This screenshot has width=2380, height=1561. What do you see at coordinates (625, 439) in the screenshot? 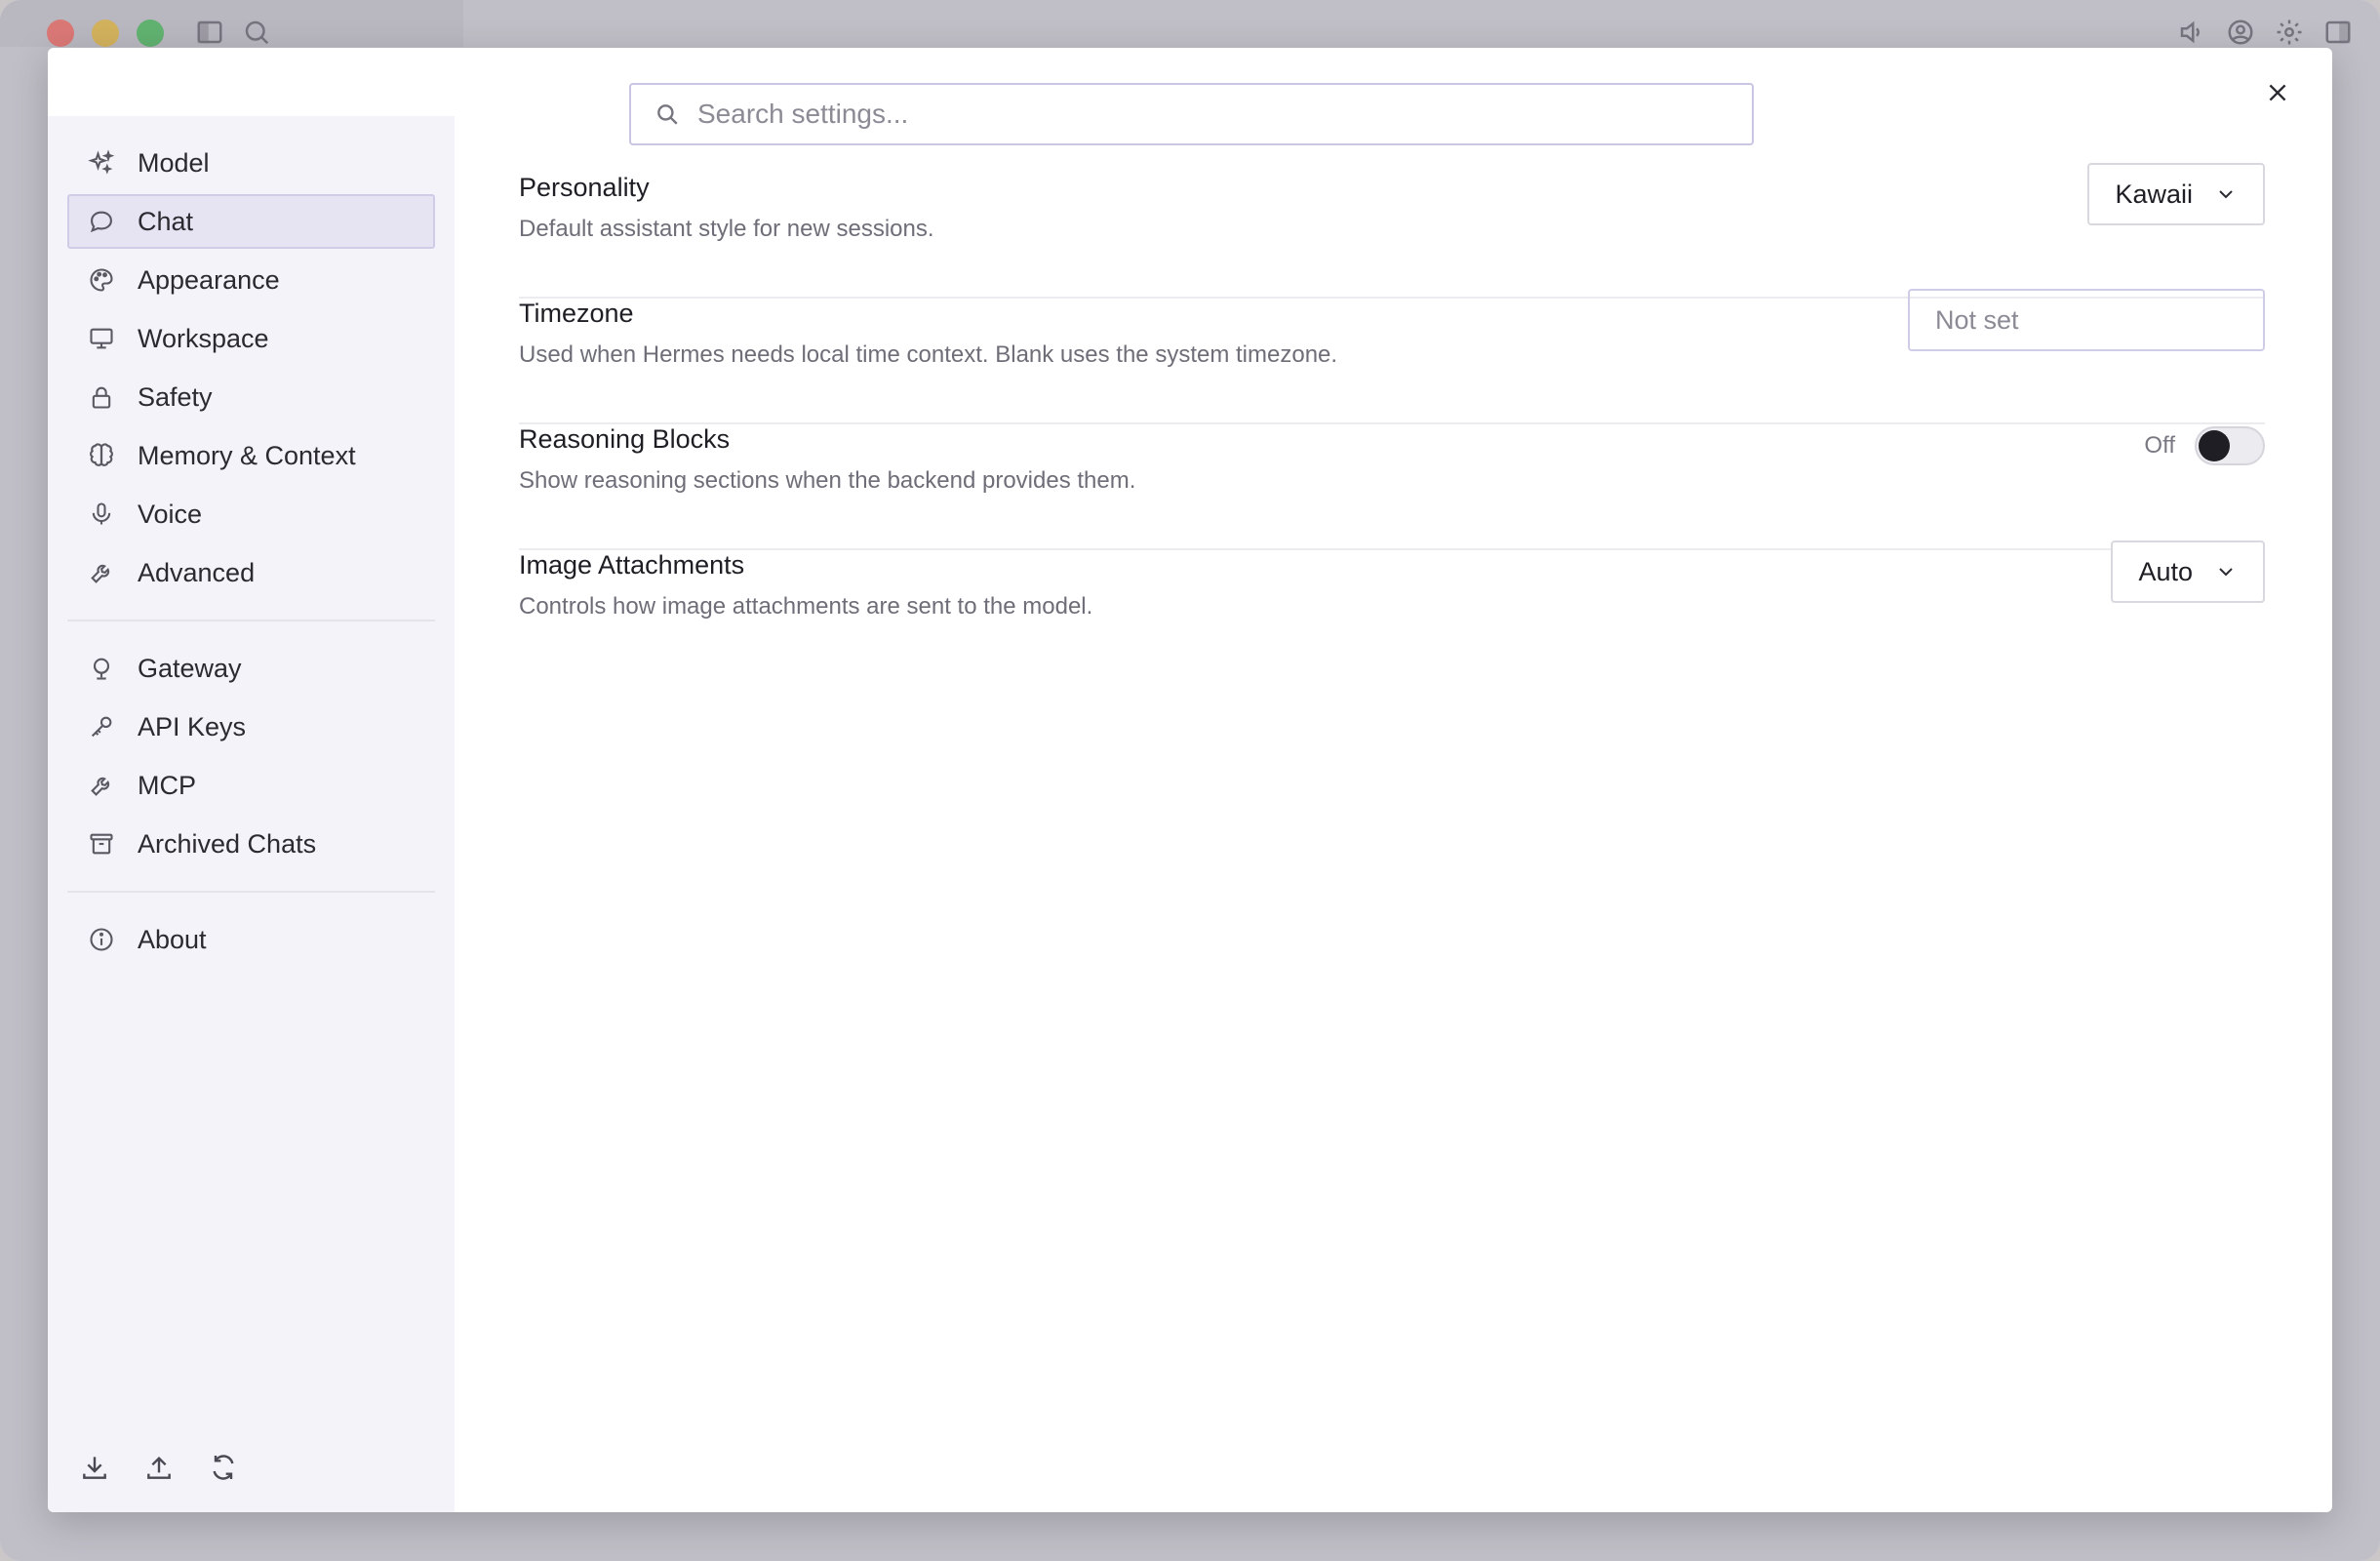
I see `setting-title: Reasoning Blocks` at bounding box center [625, 439].